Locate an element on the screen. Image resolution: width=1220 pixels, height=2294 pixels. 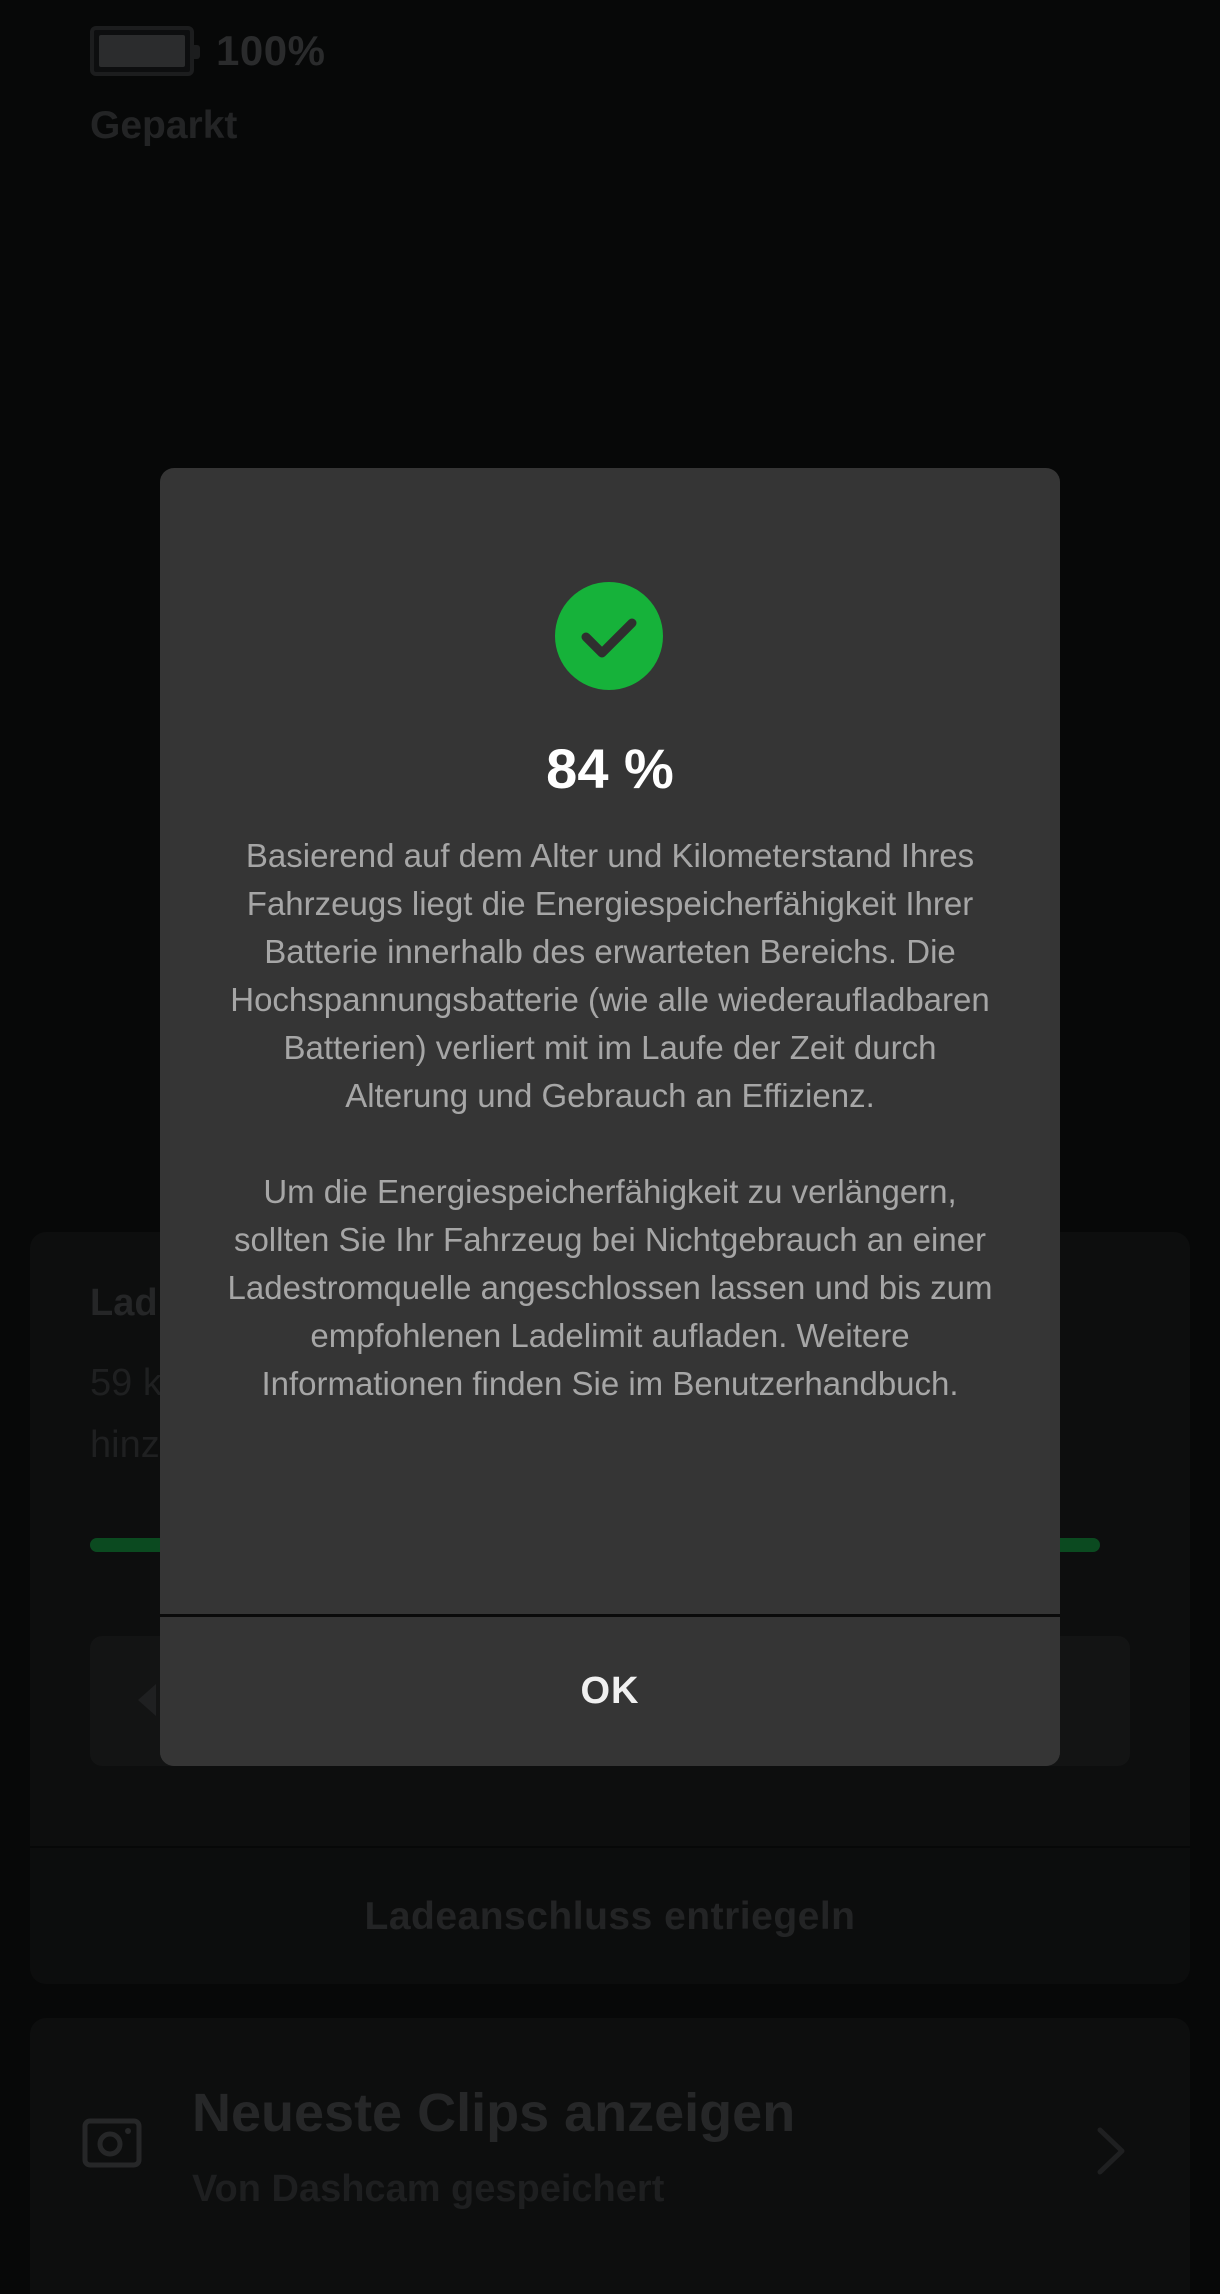
chevron-right-icon is located at coordinates (1111, 2153).